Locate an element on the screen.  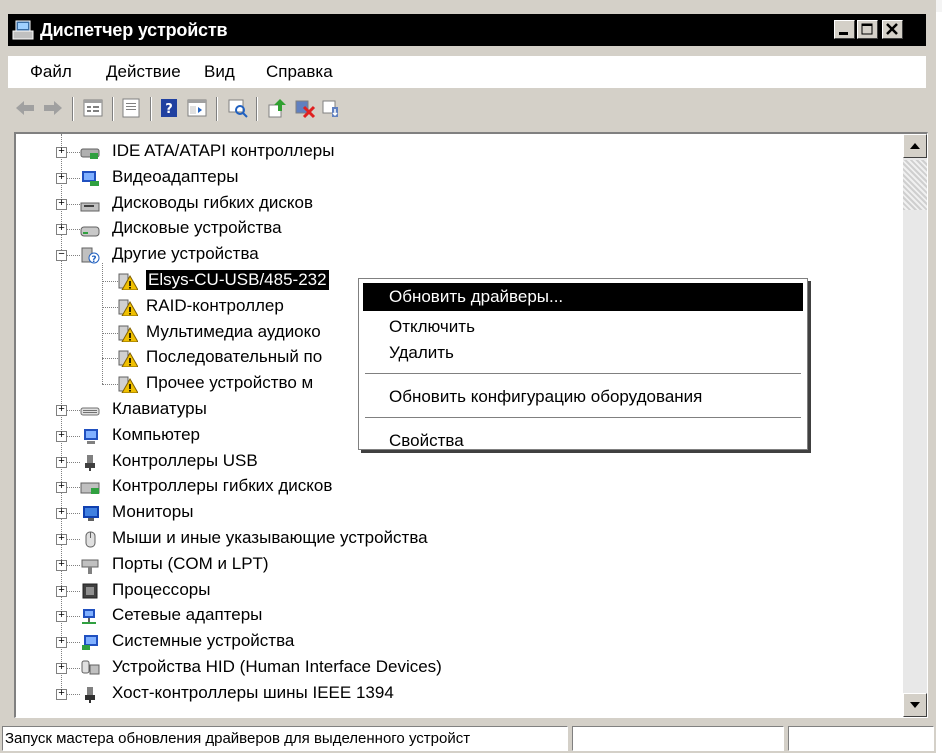
show-hide-button is located at coordinates (197, 108).